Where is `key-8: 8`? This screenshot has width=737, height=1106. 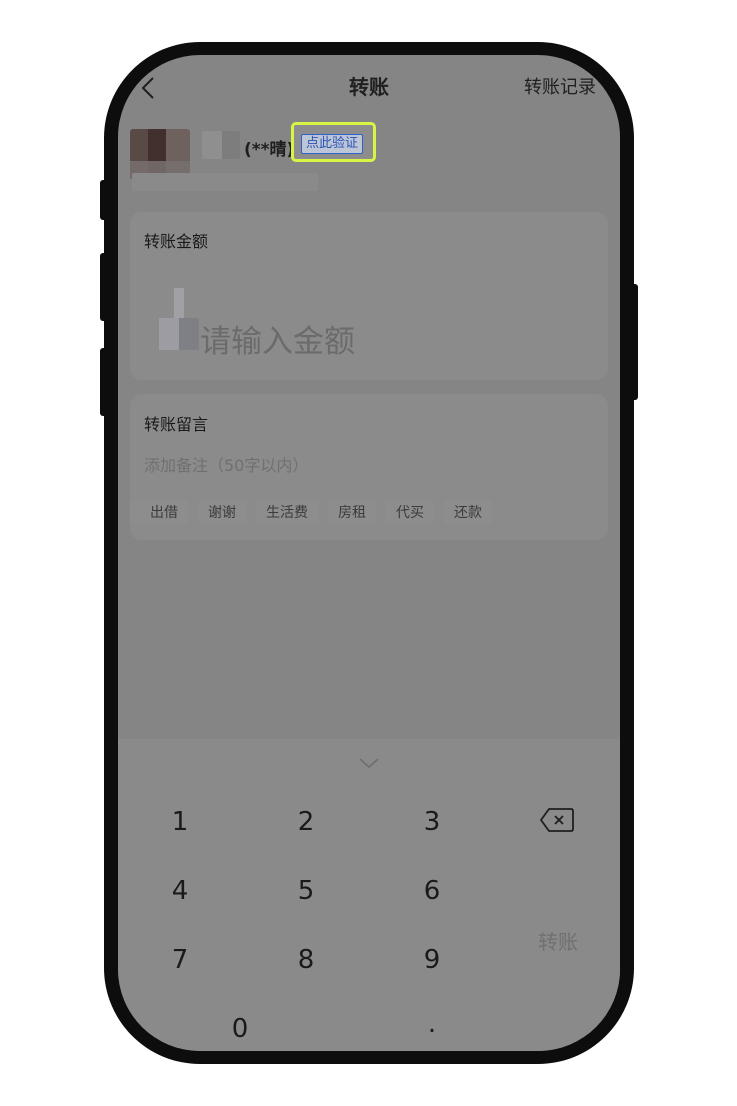 key-8: 8 is located at coordinates (306, 960).